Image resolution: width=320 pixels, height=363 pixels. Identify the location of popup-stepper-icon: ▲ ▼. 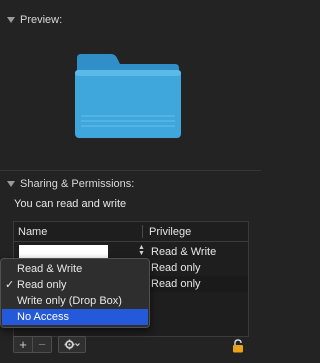
(142, 250).